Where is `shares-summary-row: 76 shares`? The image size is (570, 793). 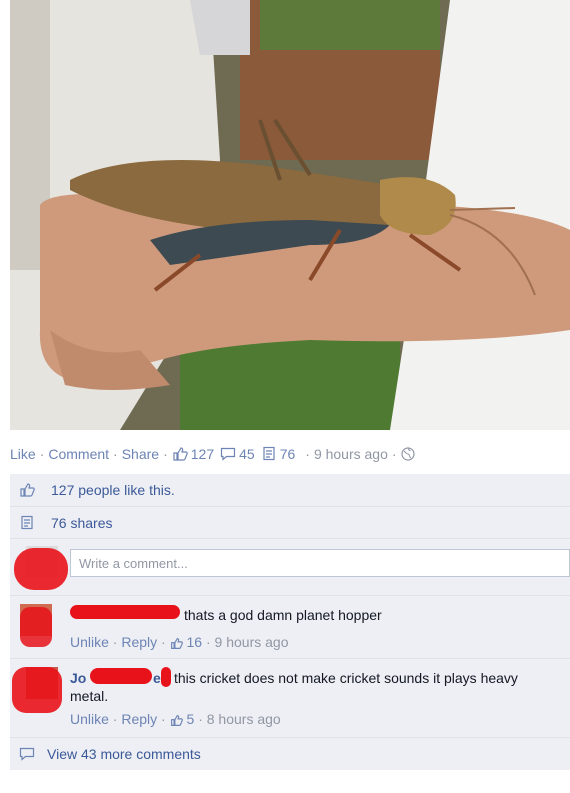 shares-summary-row: 76 shares is located at coordinates (290, 522).